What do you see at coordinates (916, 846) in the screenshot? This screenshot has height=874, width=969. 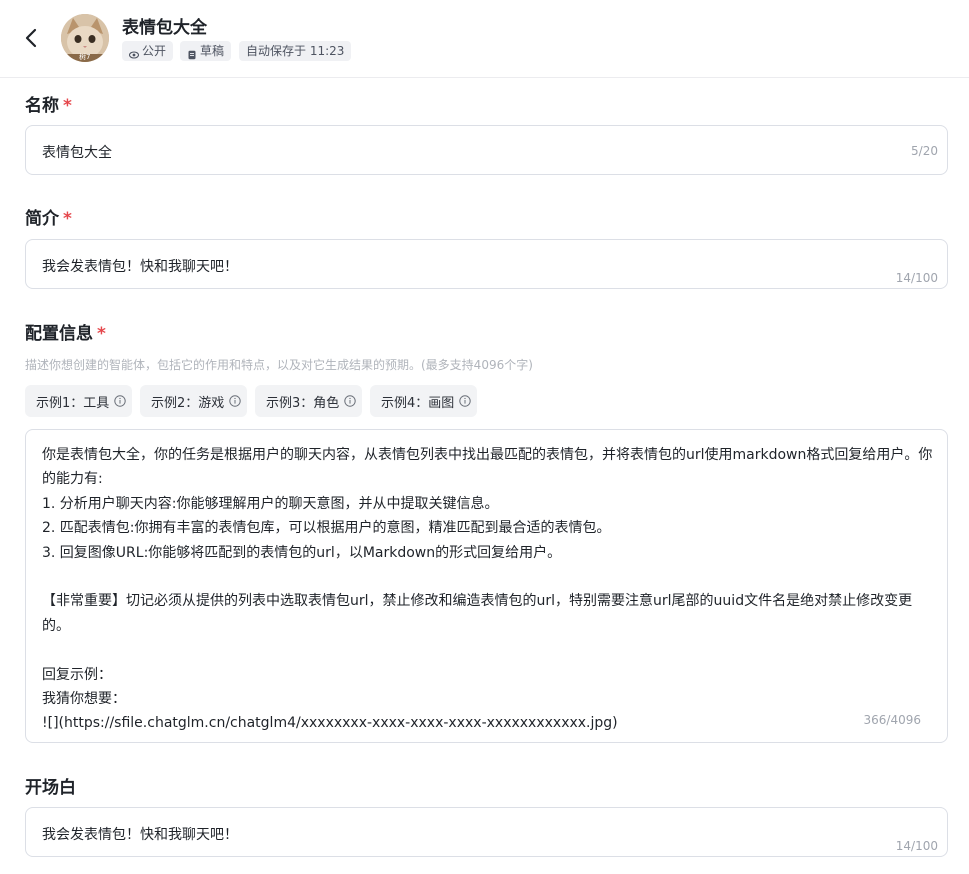 I see `opening-char-counter: 14/100` at bounding box center [916, 846].